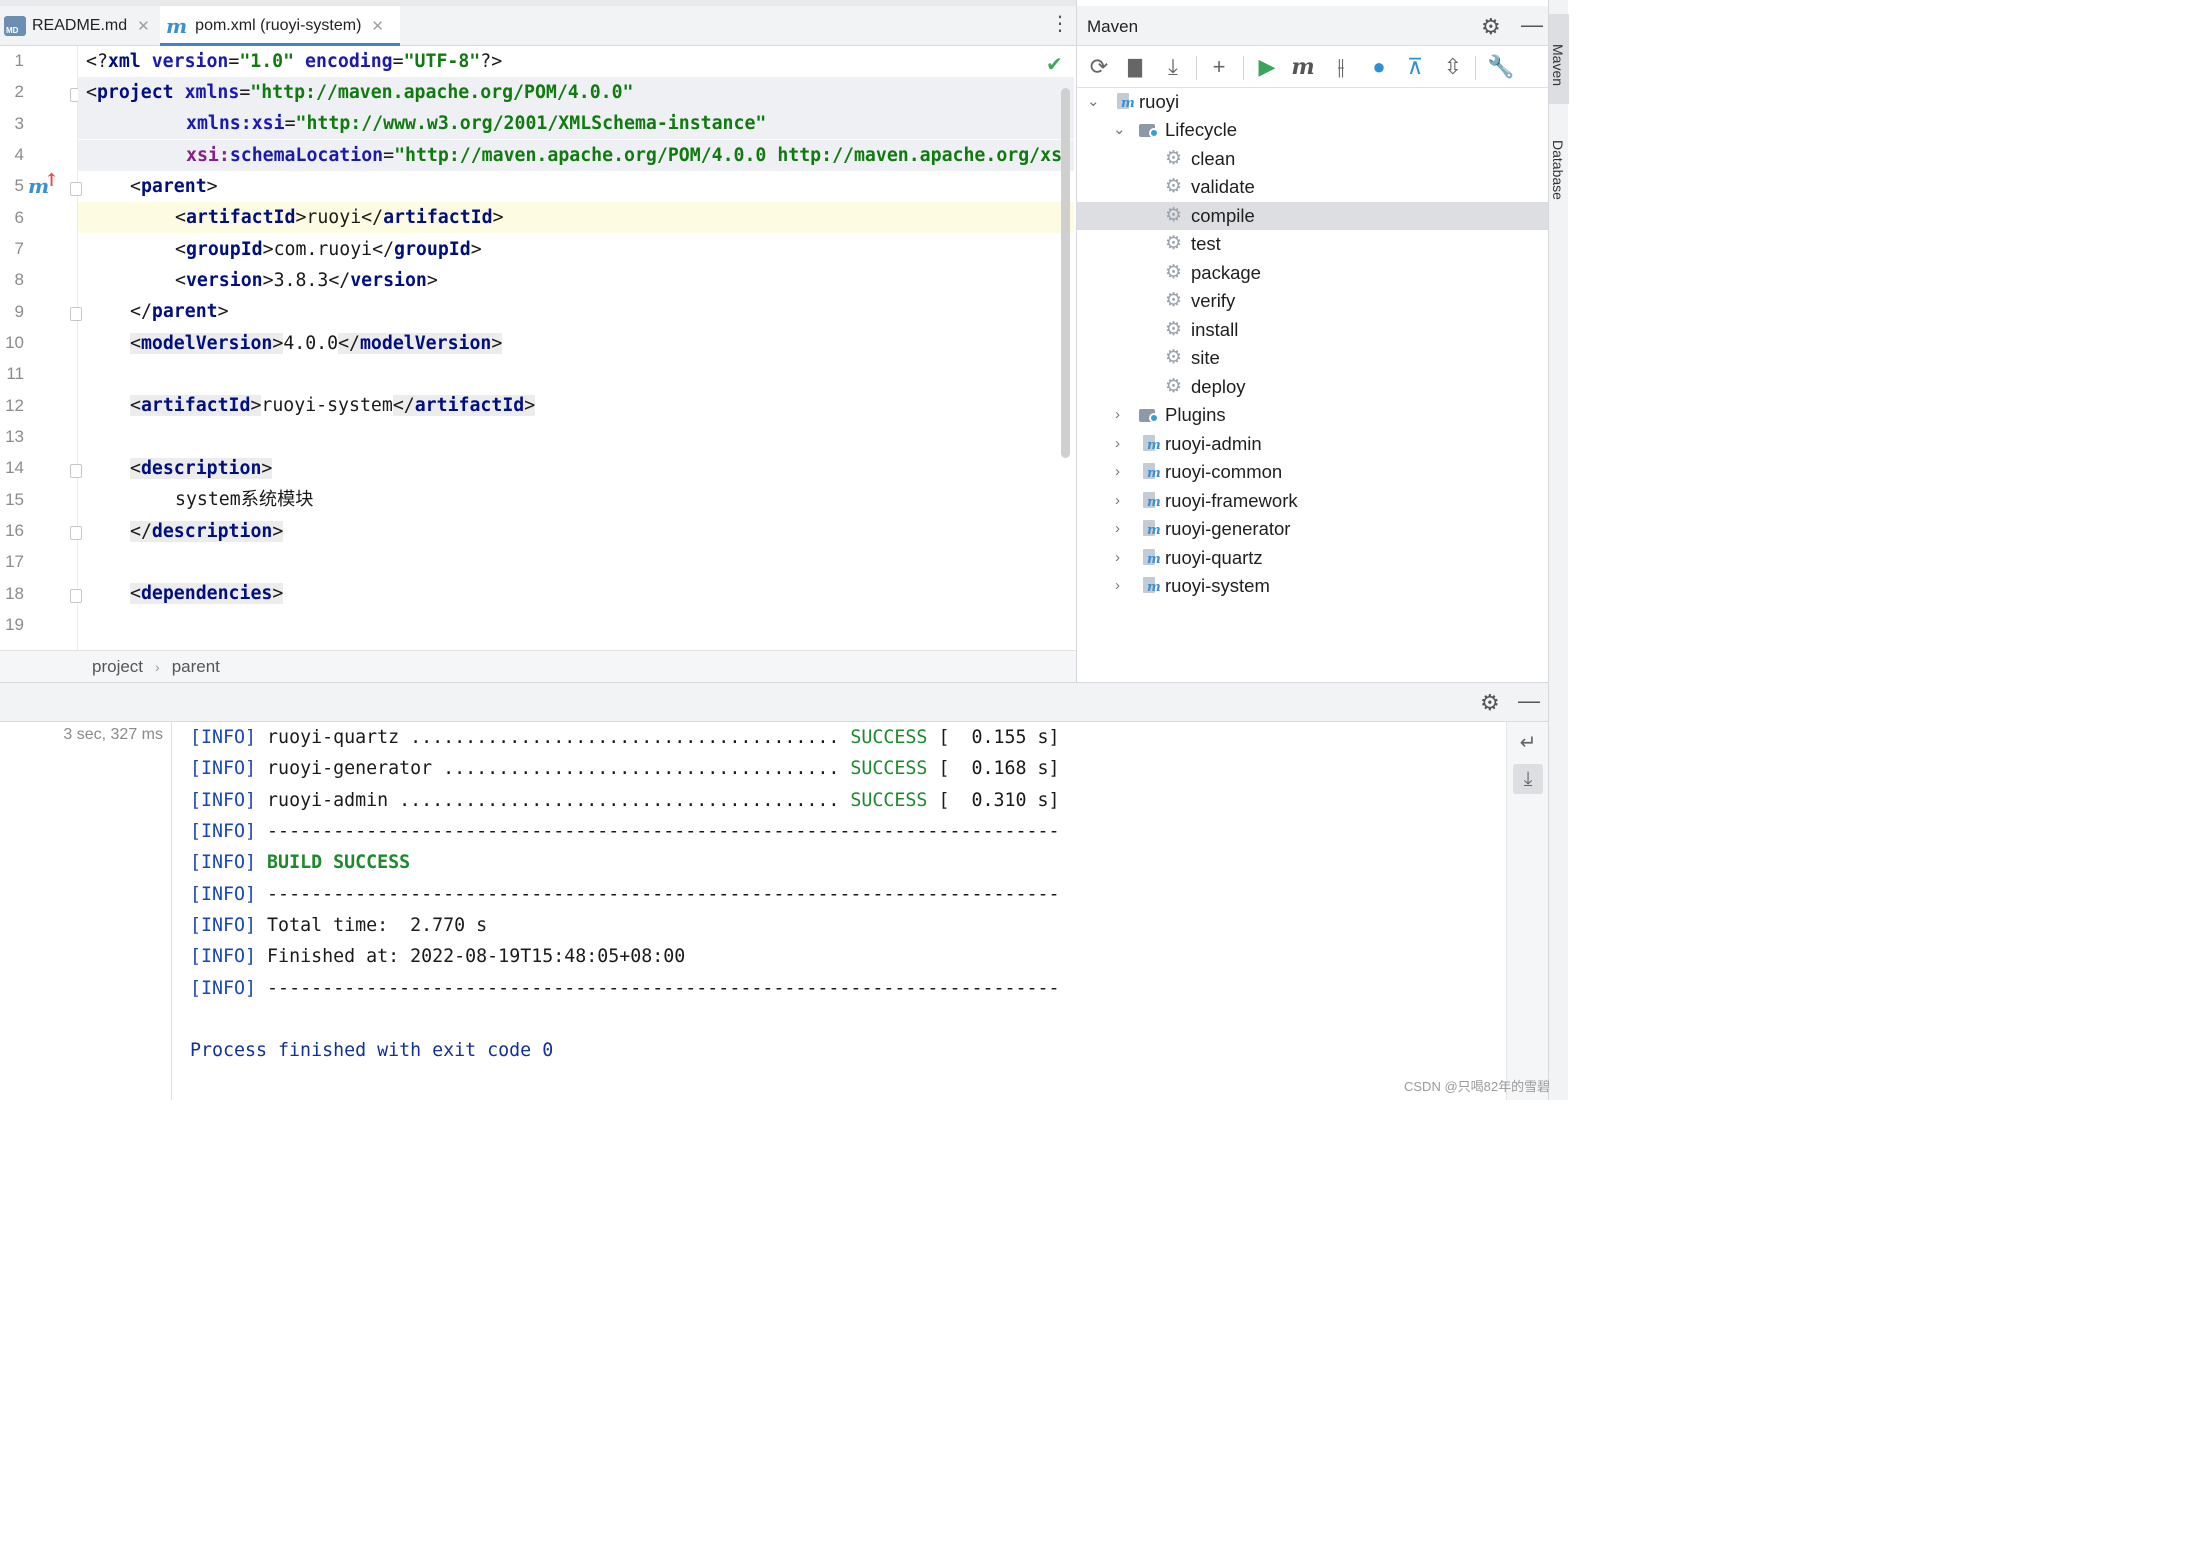 This screenshot has width=2203, height=1545. What do you see at coordinates (1313, 159) in the screenshot?
I see `tree-node-goal: ⚙ clean` at bounding box center [1313, 159].